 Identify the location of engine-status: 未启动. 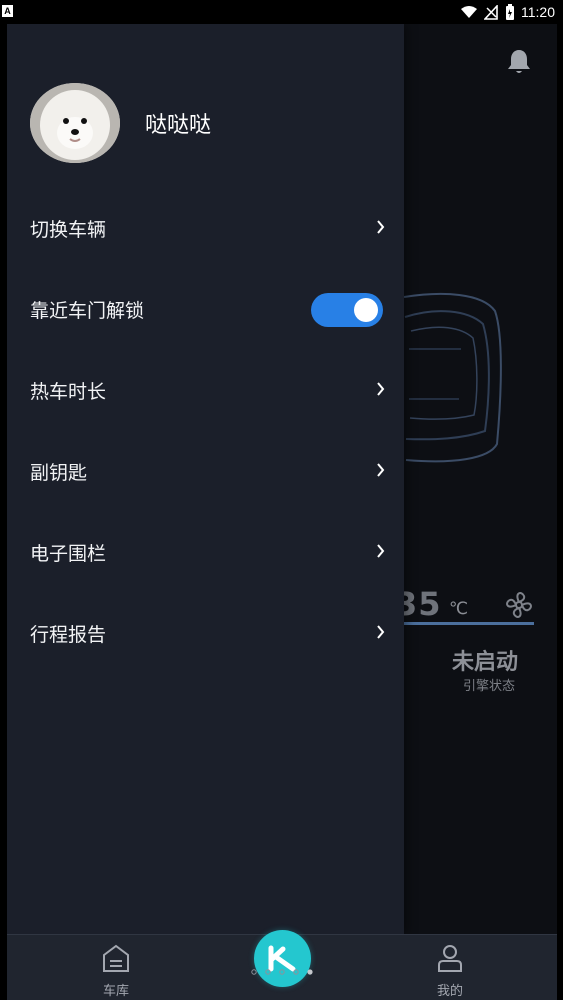
(485, 662).